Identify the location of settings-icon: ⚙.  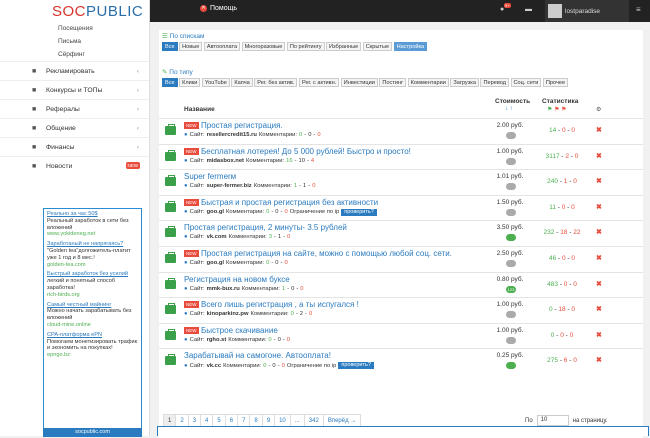
(598, 109).